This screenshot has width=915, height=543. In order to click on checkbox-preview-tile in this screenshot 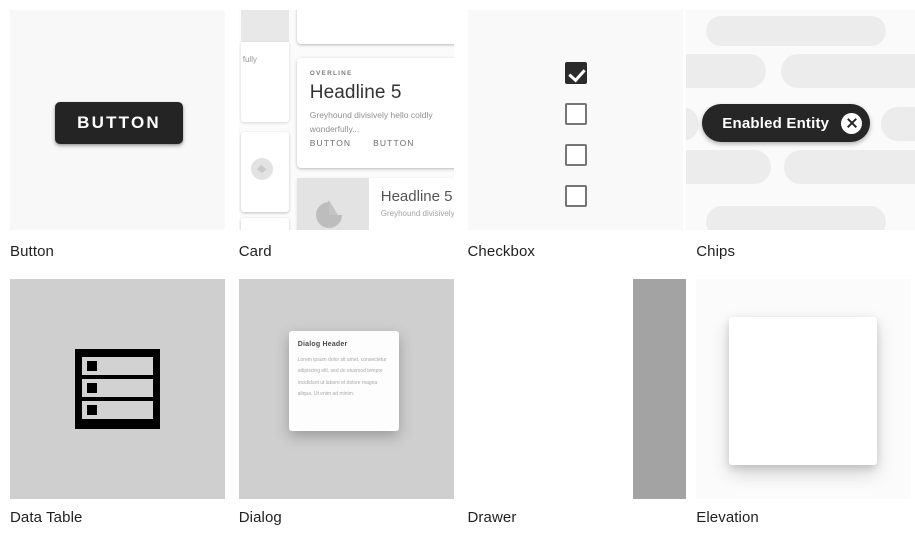, I will do `click(575, 120)`.